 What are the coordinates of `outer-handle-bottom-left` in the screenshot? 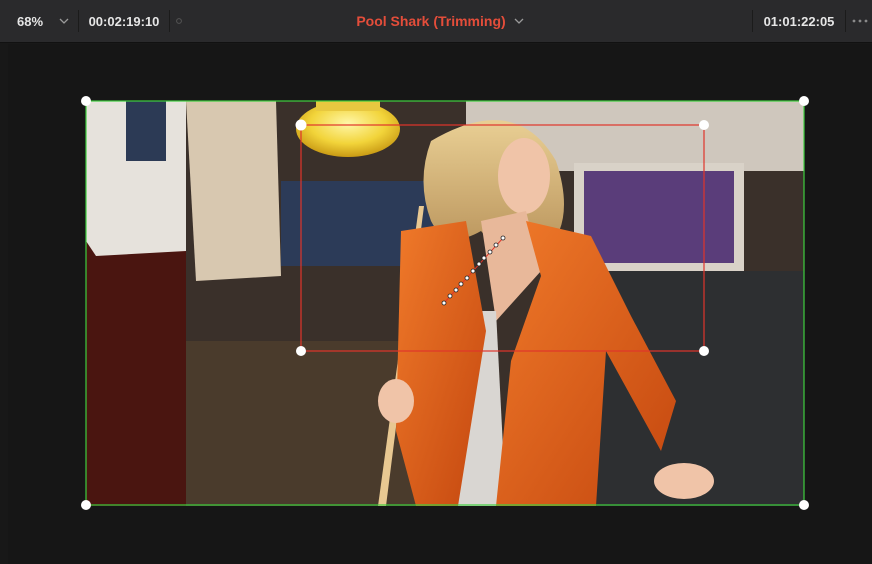 It's located at (86, 505).